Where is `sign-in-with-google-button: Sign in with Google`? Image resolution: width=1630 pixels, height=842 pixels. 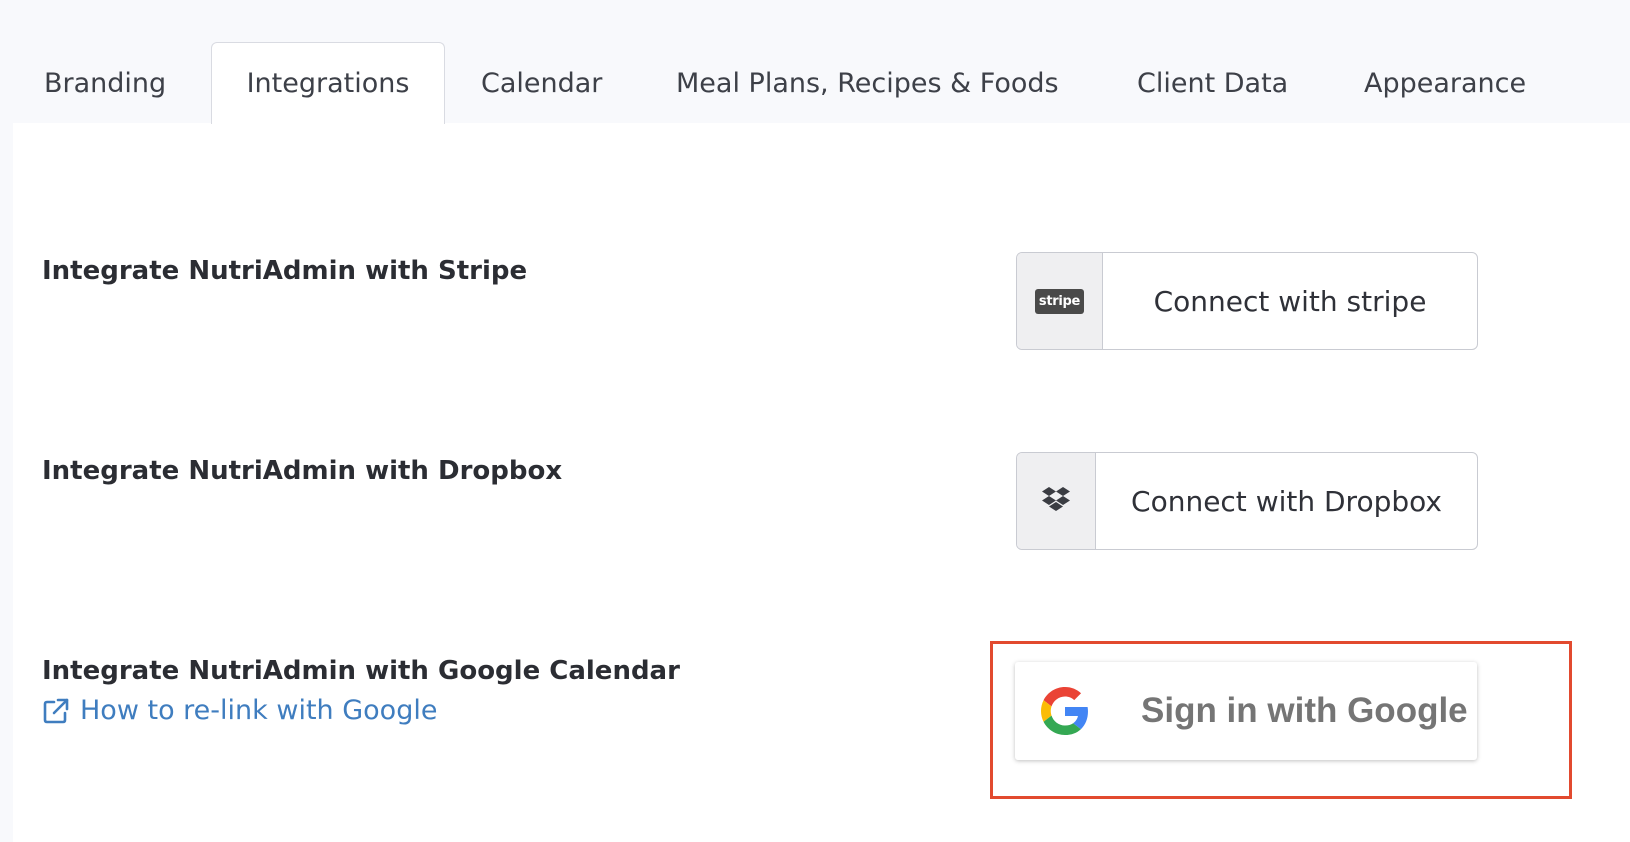 sign-in-with-google-button: Sign in with Google is located at coordinates (1246, 711).